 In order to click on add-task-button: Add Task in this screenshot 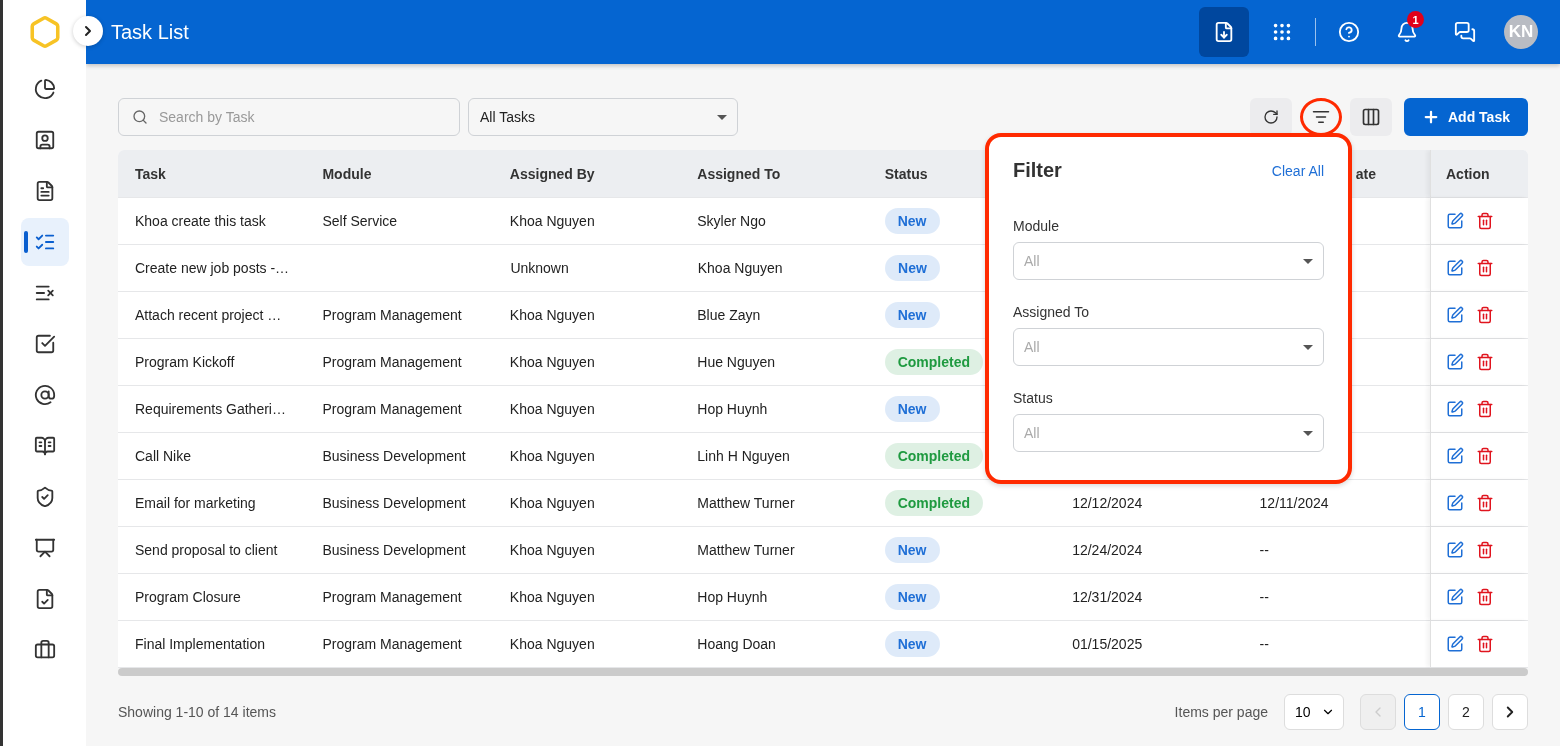, I will do `click(1466, 117)`.